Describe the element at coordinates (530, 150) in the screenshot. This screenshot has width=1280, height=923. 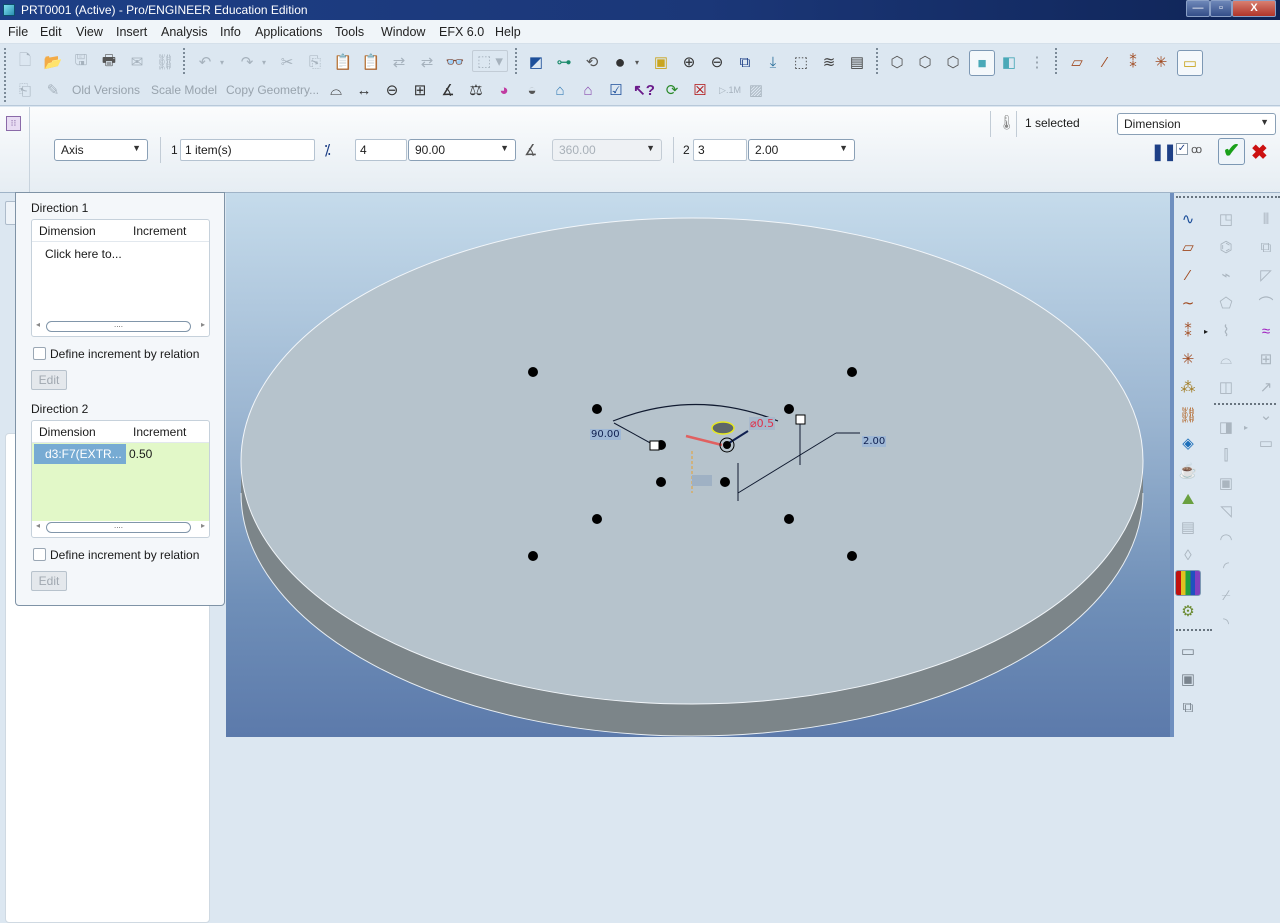
I see `angular-extent-icon: ∡` at that location.